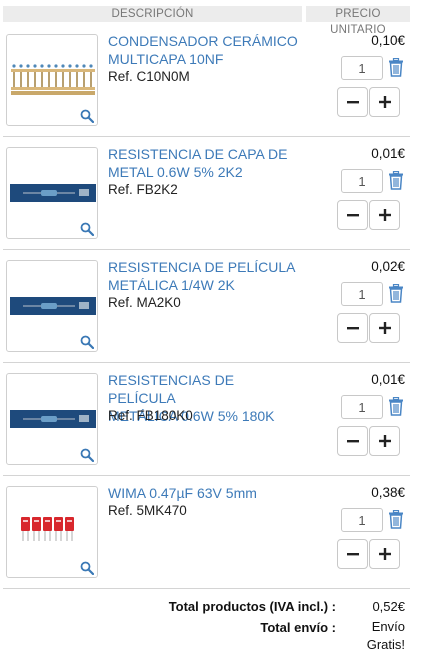  What do you see at coordinates (388, 606) in the screenshot?
I see `total-products-value: 0,52€` at bounding box center [388, 606].